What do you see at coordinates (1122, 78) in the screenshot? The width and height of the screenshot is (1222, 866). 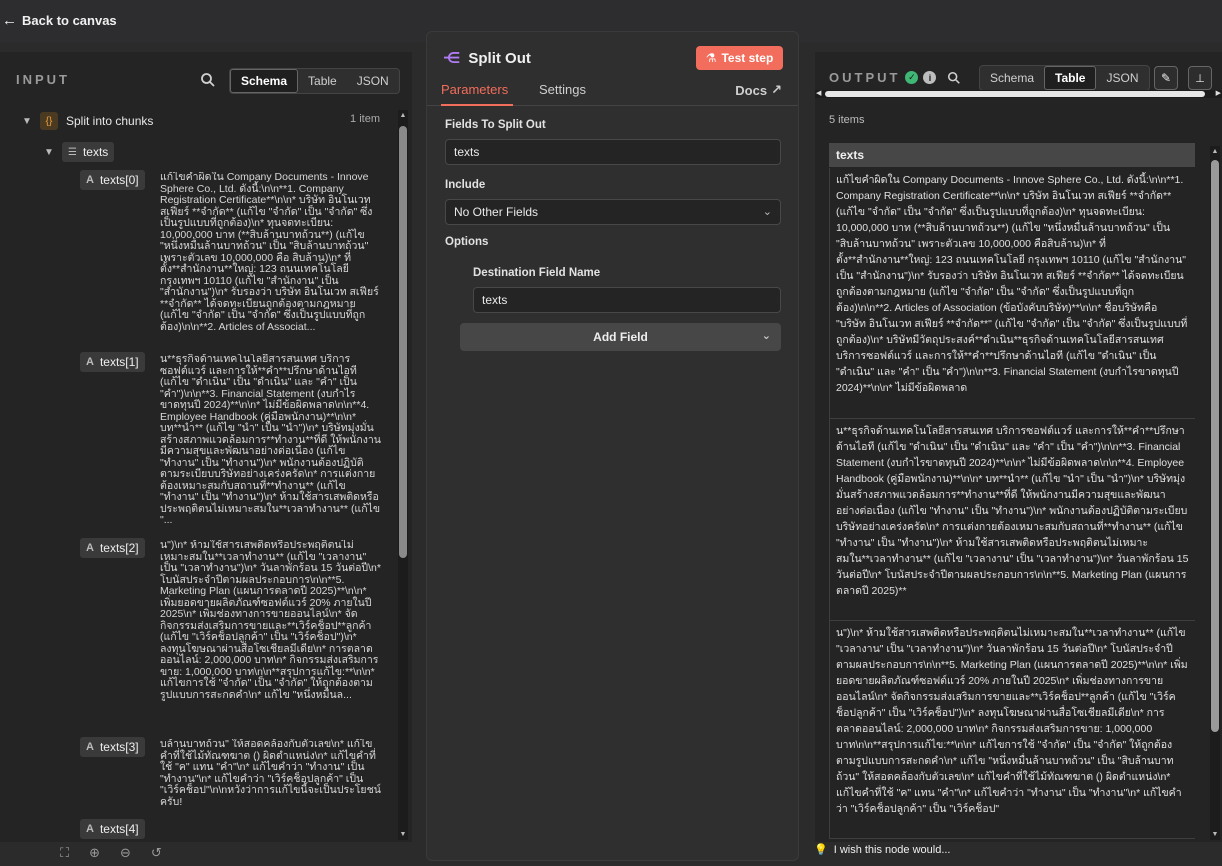 I see `output-view-json: JSON` at bounding box center [1122, 78].